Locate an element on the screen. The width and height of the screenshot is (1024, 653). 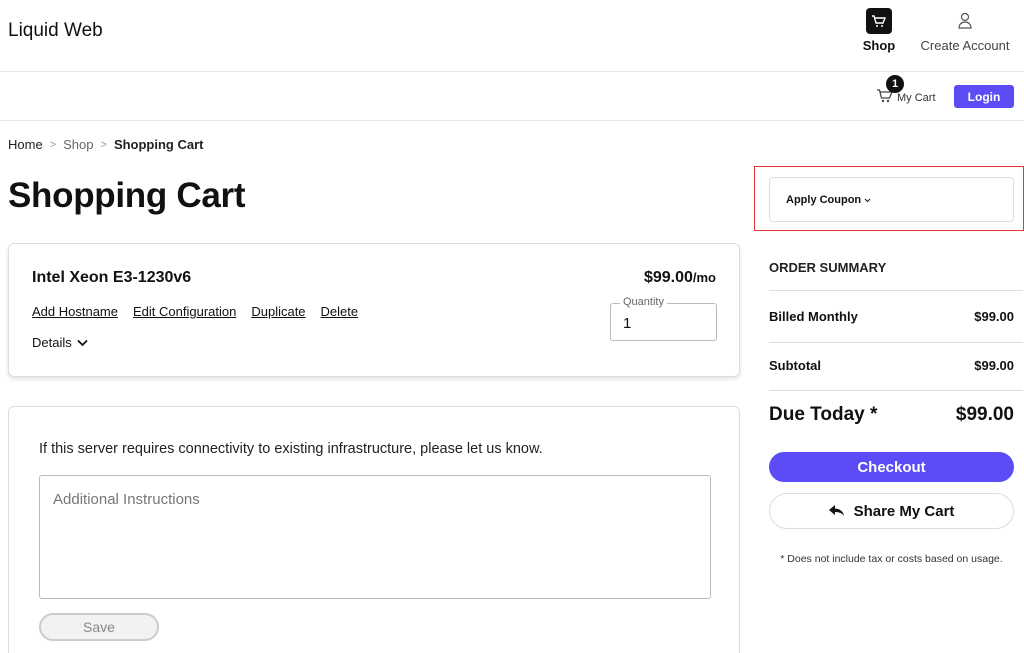
share-cart-button: Share My Cart is located at coordinates (891, 511).